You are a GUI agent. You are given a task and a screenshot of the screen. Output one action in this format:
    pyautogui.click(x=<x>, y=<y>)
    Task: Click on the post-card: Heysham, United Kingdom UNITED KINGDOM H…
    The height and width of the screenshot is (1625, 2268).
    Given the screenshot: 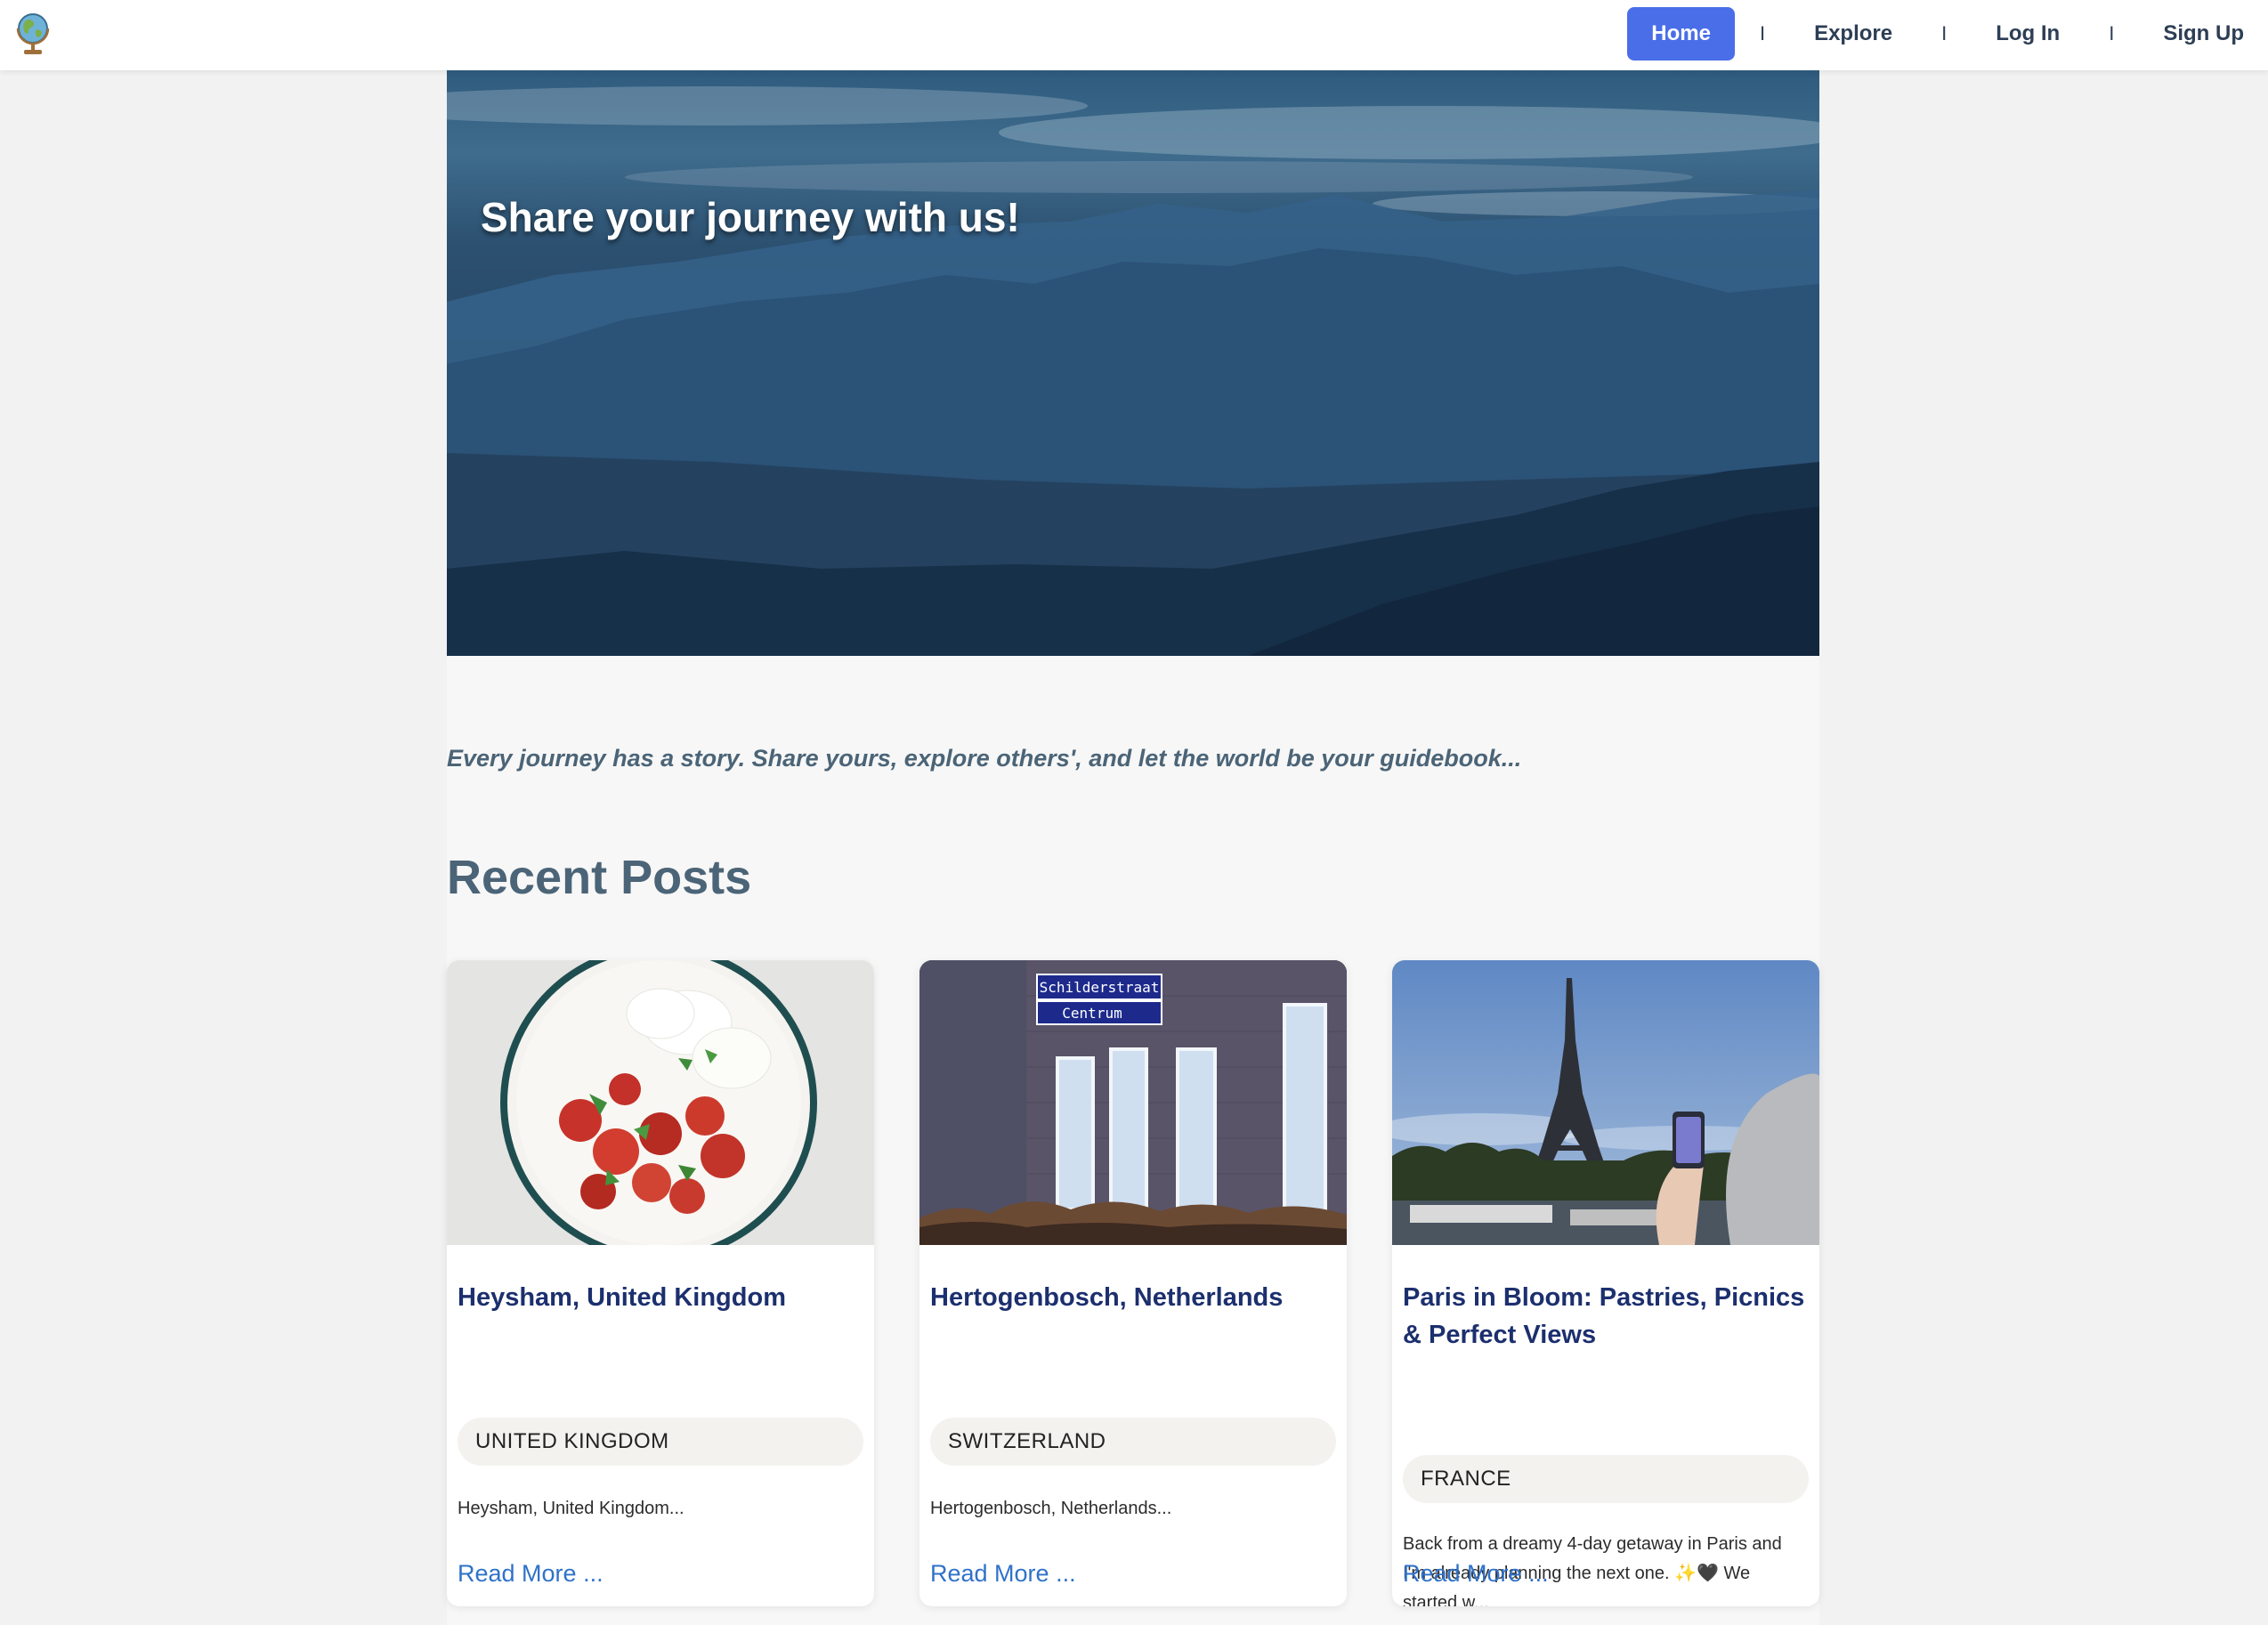 What is the action you would take?
    pyautogui.click(x=660, y=1283)
    